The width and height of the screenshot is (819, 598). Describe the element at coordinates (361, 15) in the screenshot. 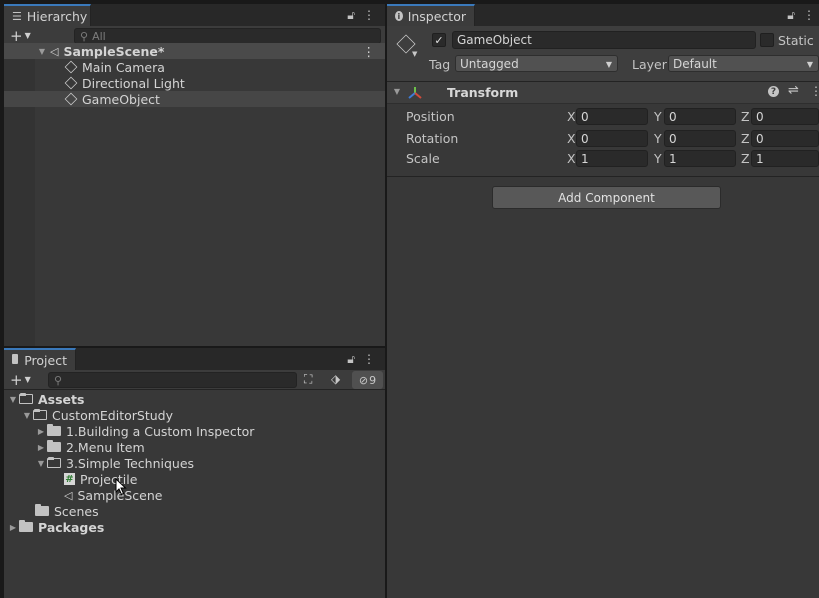

I see `hierarchy-tab-controls: 🔓︎ ⋮` at that location.